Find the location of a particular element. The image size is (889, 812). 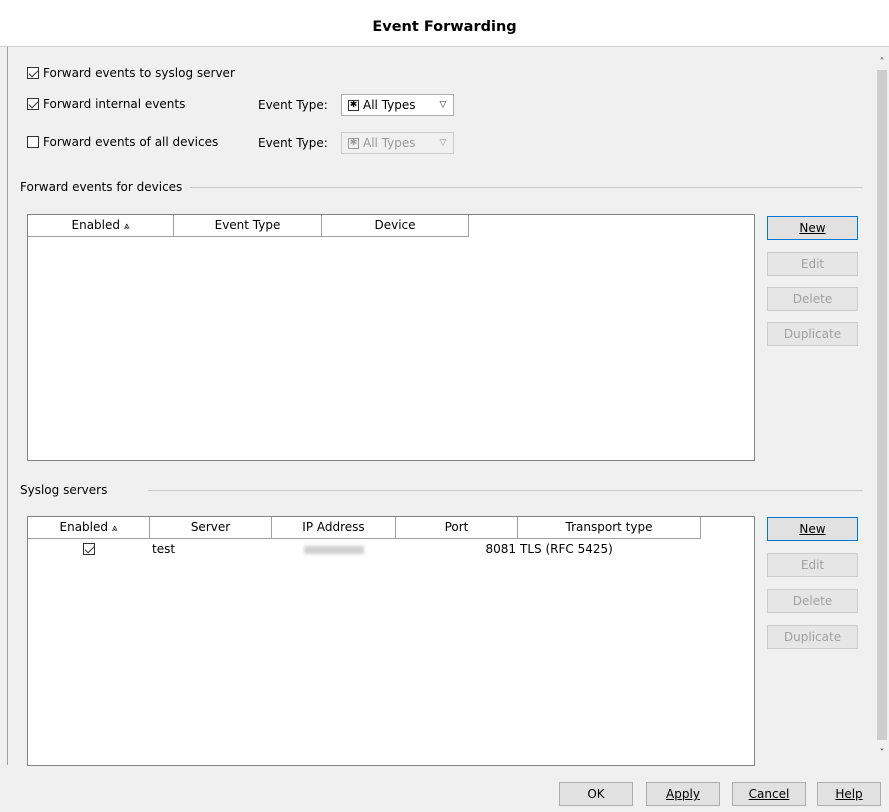

scroll-up-icon: ˄ is located at coordinates (882, 63).